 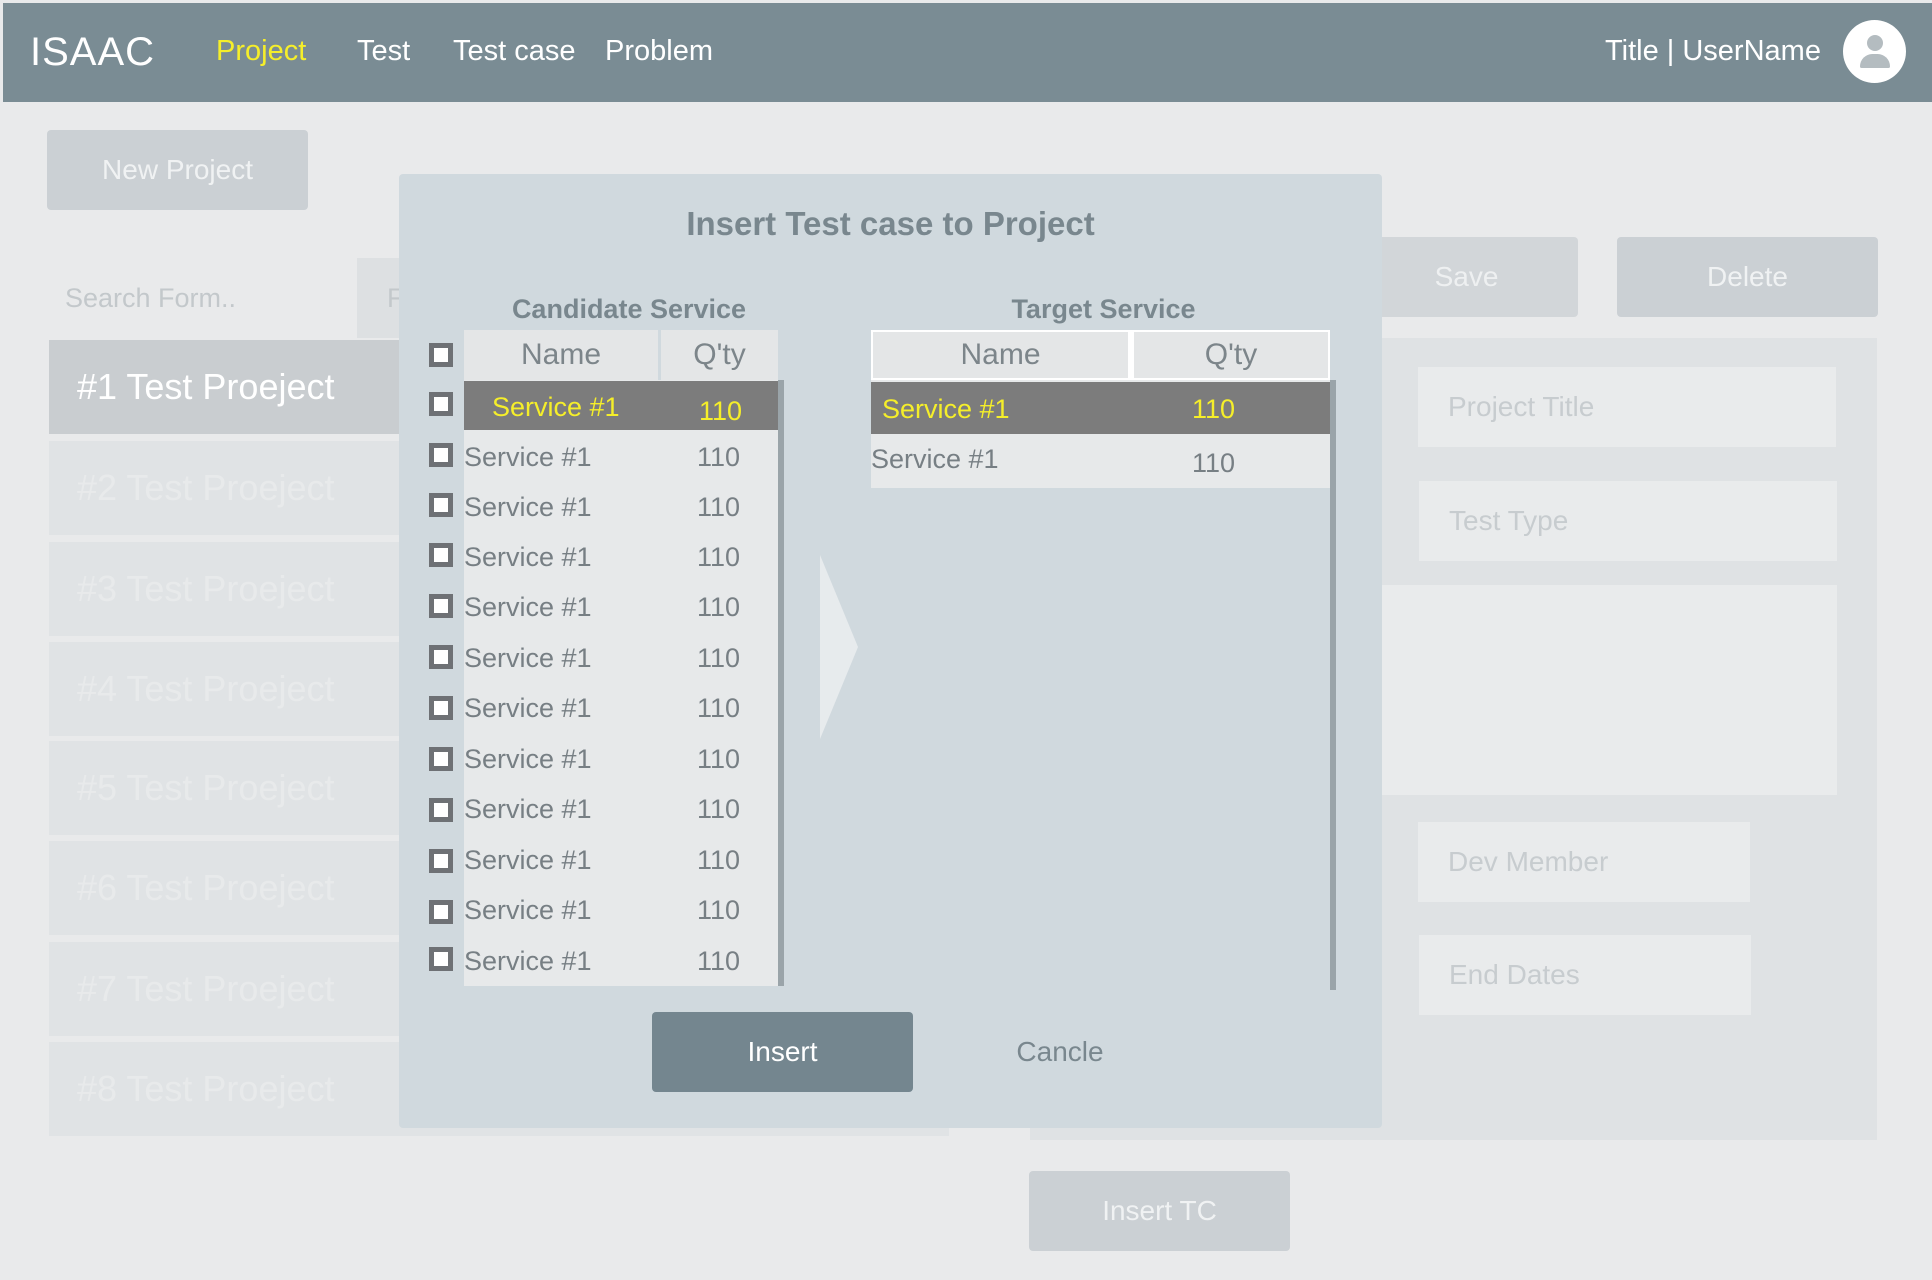 What do you see at coordinates (1159, 1211) in the screenshot?
I see `insert-tc-button: Insert TC` at bounding box center [1159, 1211].